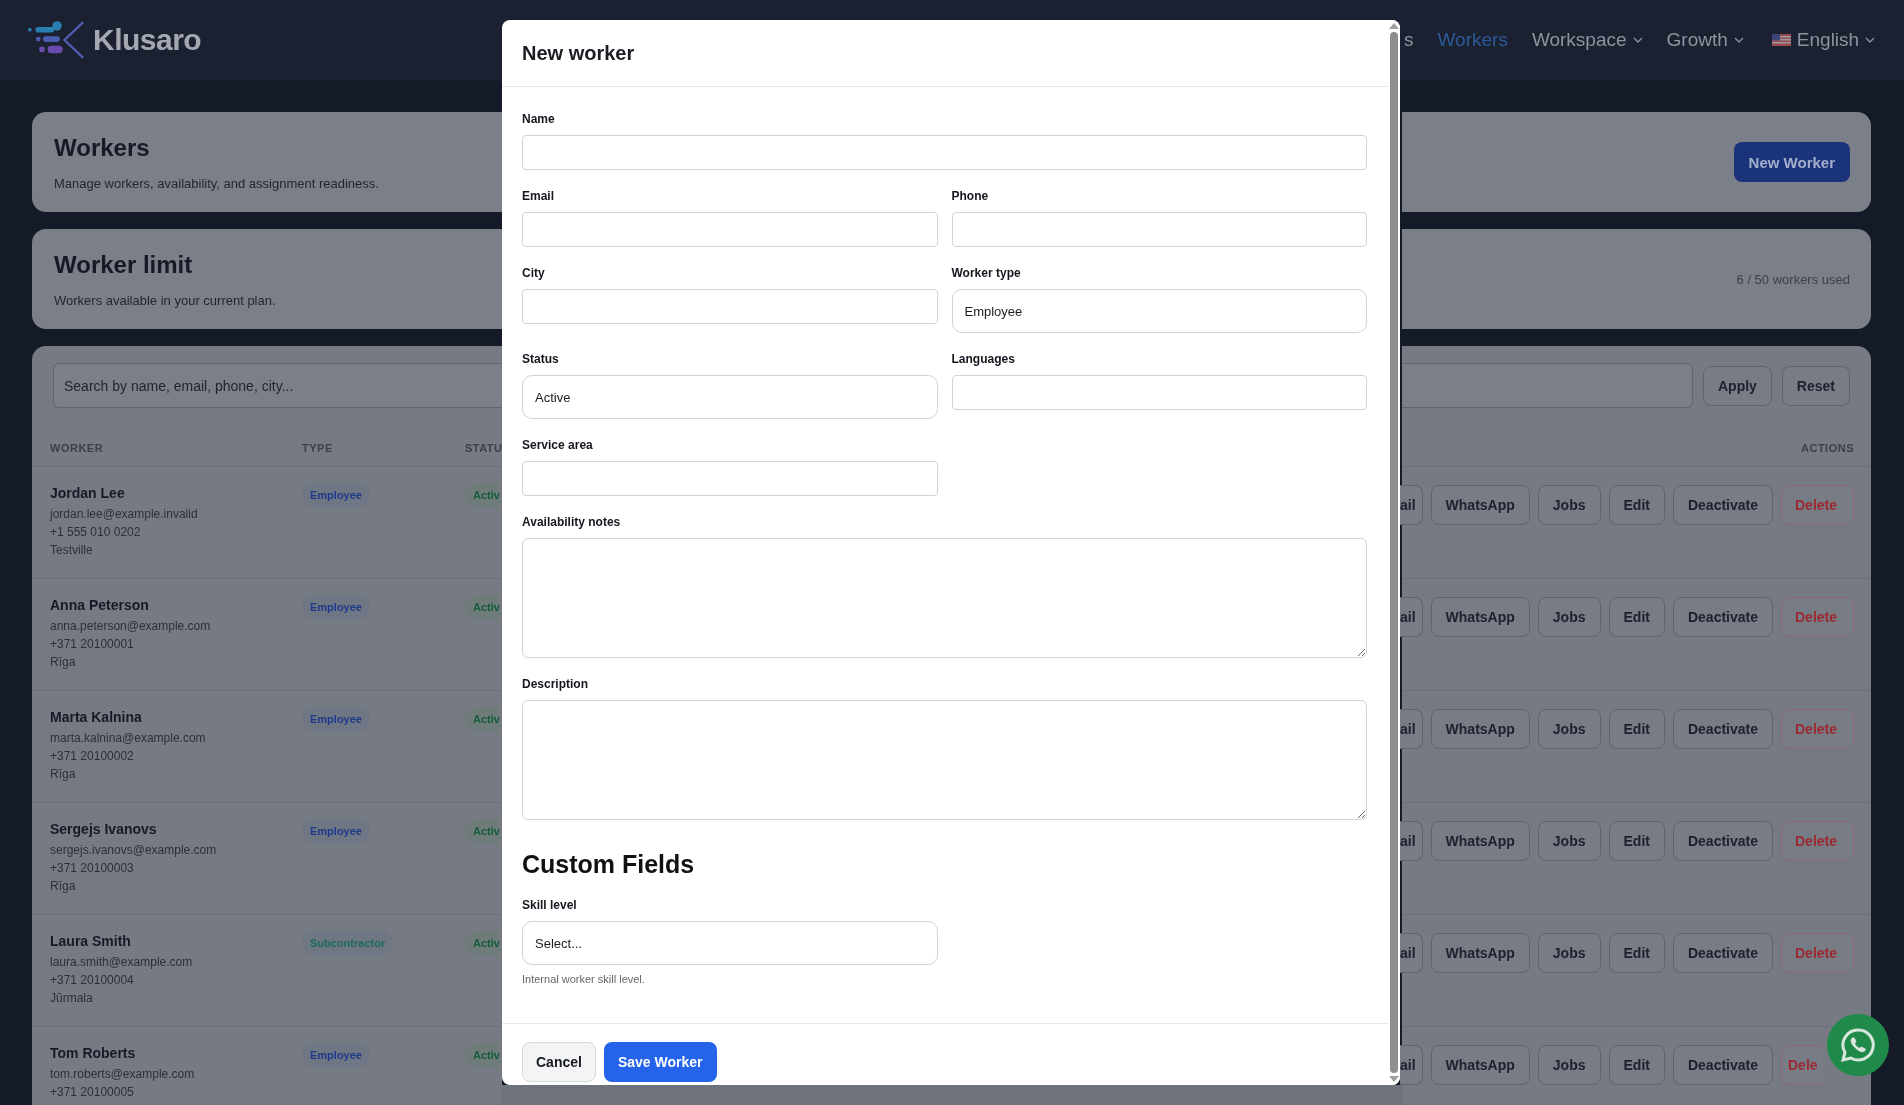 This screenshot has width=1904, height=1105. I want to click on logo-text: Klusaro, so click(147, 40).